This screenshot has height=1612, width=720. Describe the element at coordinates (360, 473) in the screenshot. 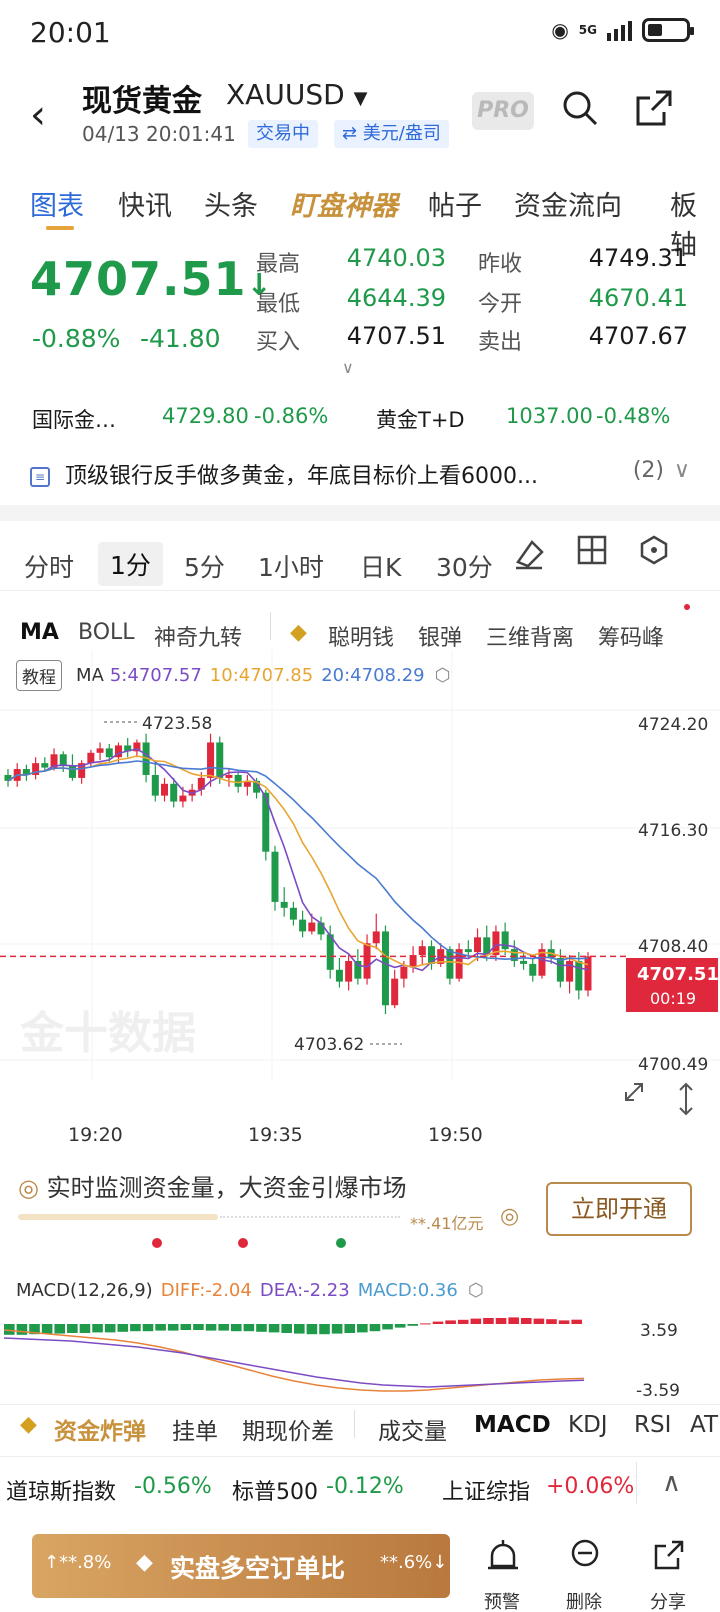

I see `news-ticker: ≡ 顶级银行反手做多黄金，年底目标价上看6000... (2) ∨` at that location.